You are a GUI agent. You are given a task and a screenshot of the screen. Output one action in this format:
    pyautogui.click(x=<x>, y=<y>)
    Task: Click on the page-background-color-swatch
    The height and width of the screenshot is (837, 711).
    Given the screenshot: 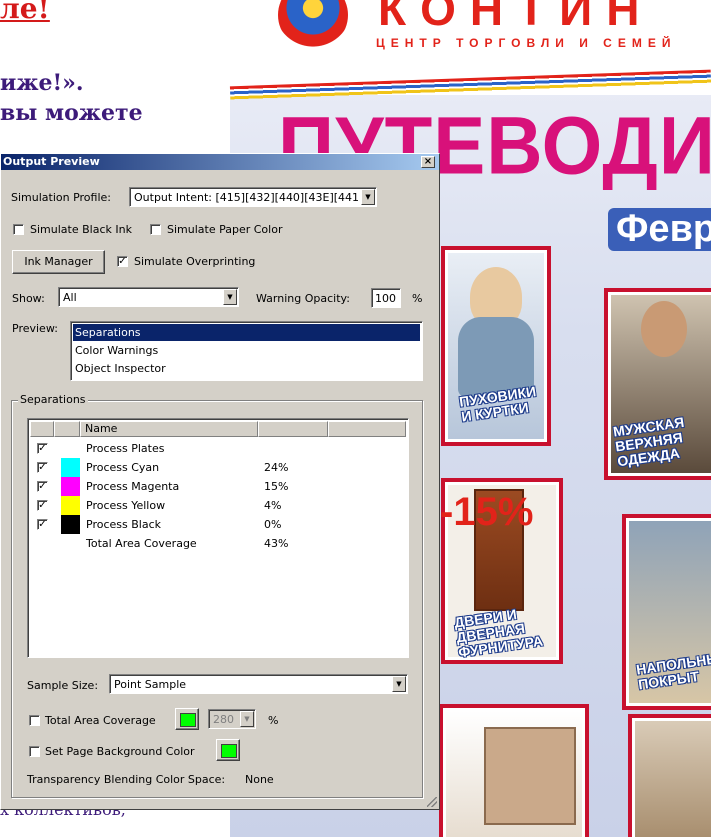 What is the action you would take?
    pyautogui.click(x=229, y=751)
    